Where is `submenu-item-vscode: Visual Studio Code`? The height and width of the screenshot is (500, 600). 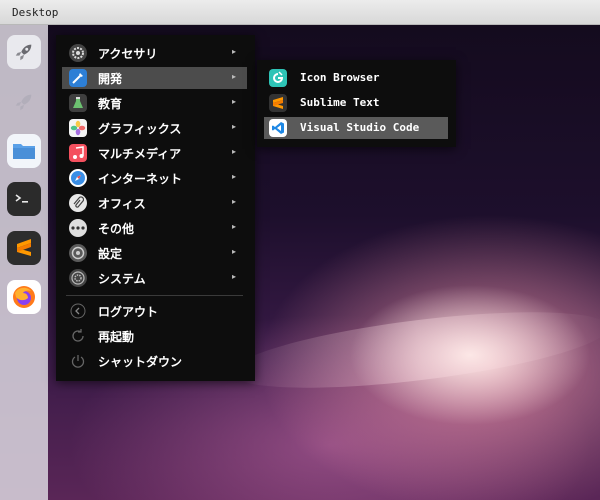 submenu-item-vscode: Visual Studio Code is located at coordinates (356, 128).